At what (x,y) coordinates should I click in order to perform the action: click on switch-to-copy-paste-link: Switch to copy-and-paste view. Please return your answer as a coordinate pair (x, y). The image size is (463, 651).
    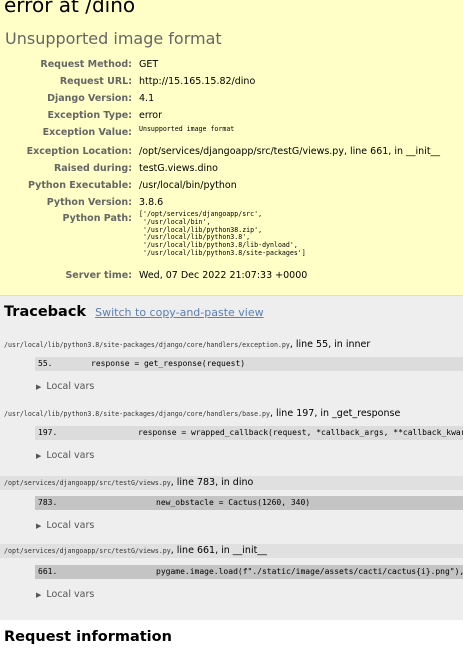
    Looking at the image, I should click on (179, 312).